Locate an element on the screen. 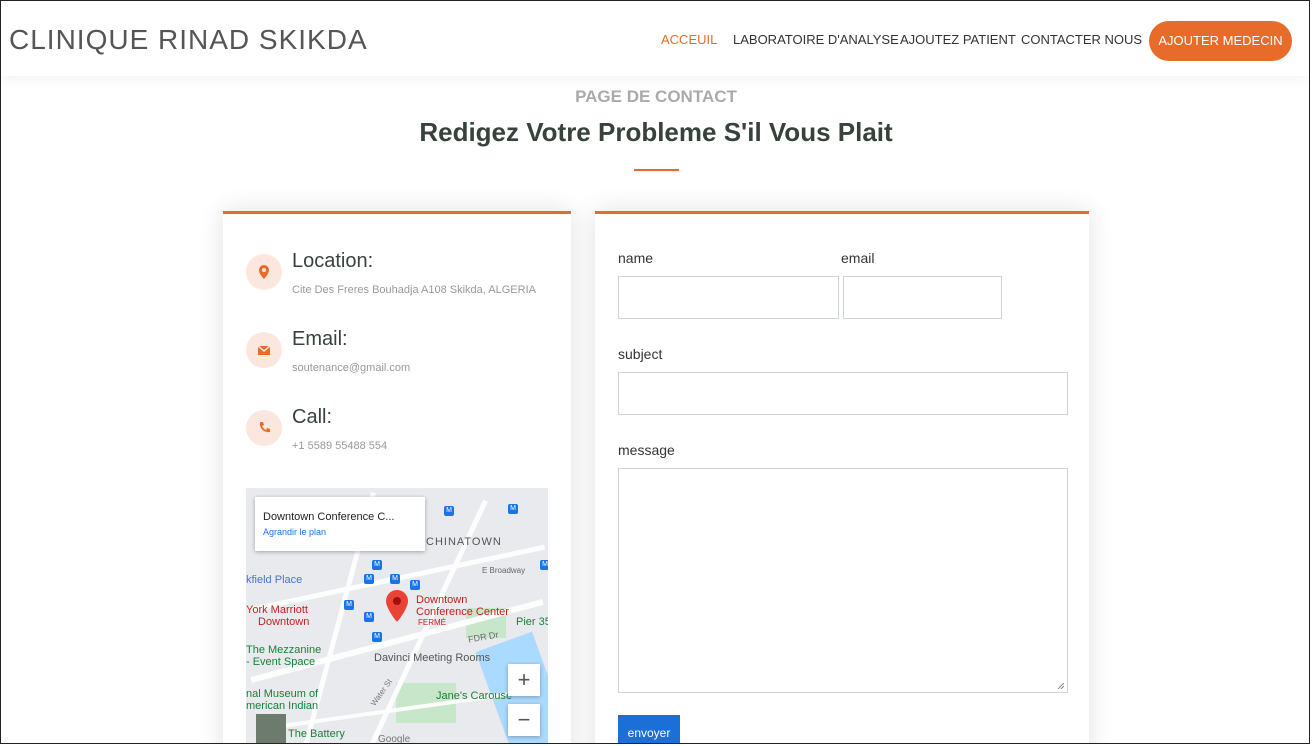  name-field is located at coordinates (728, 297).